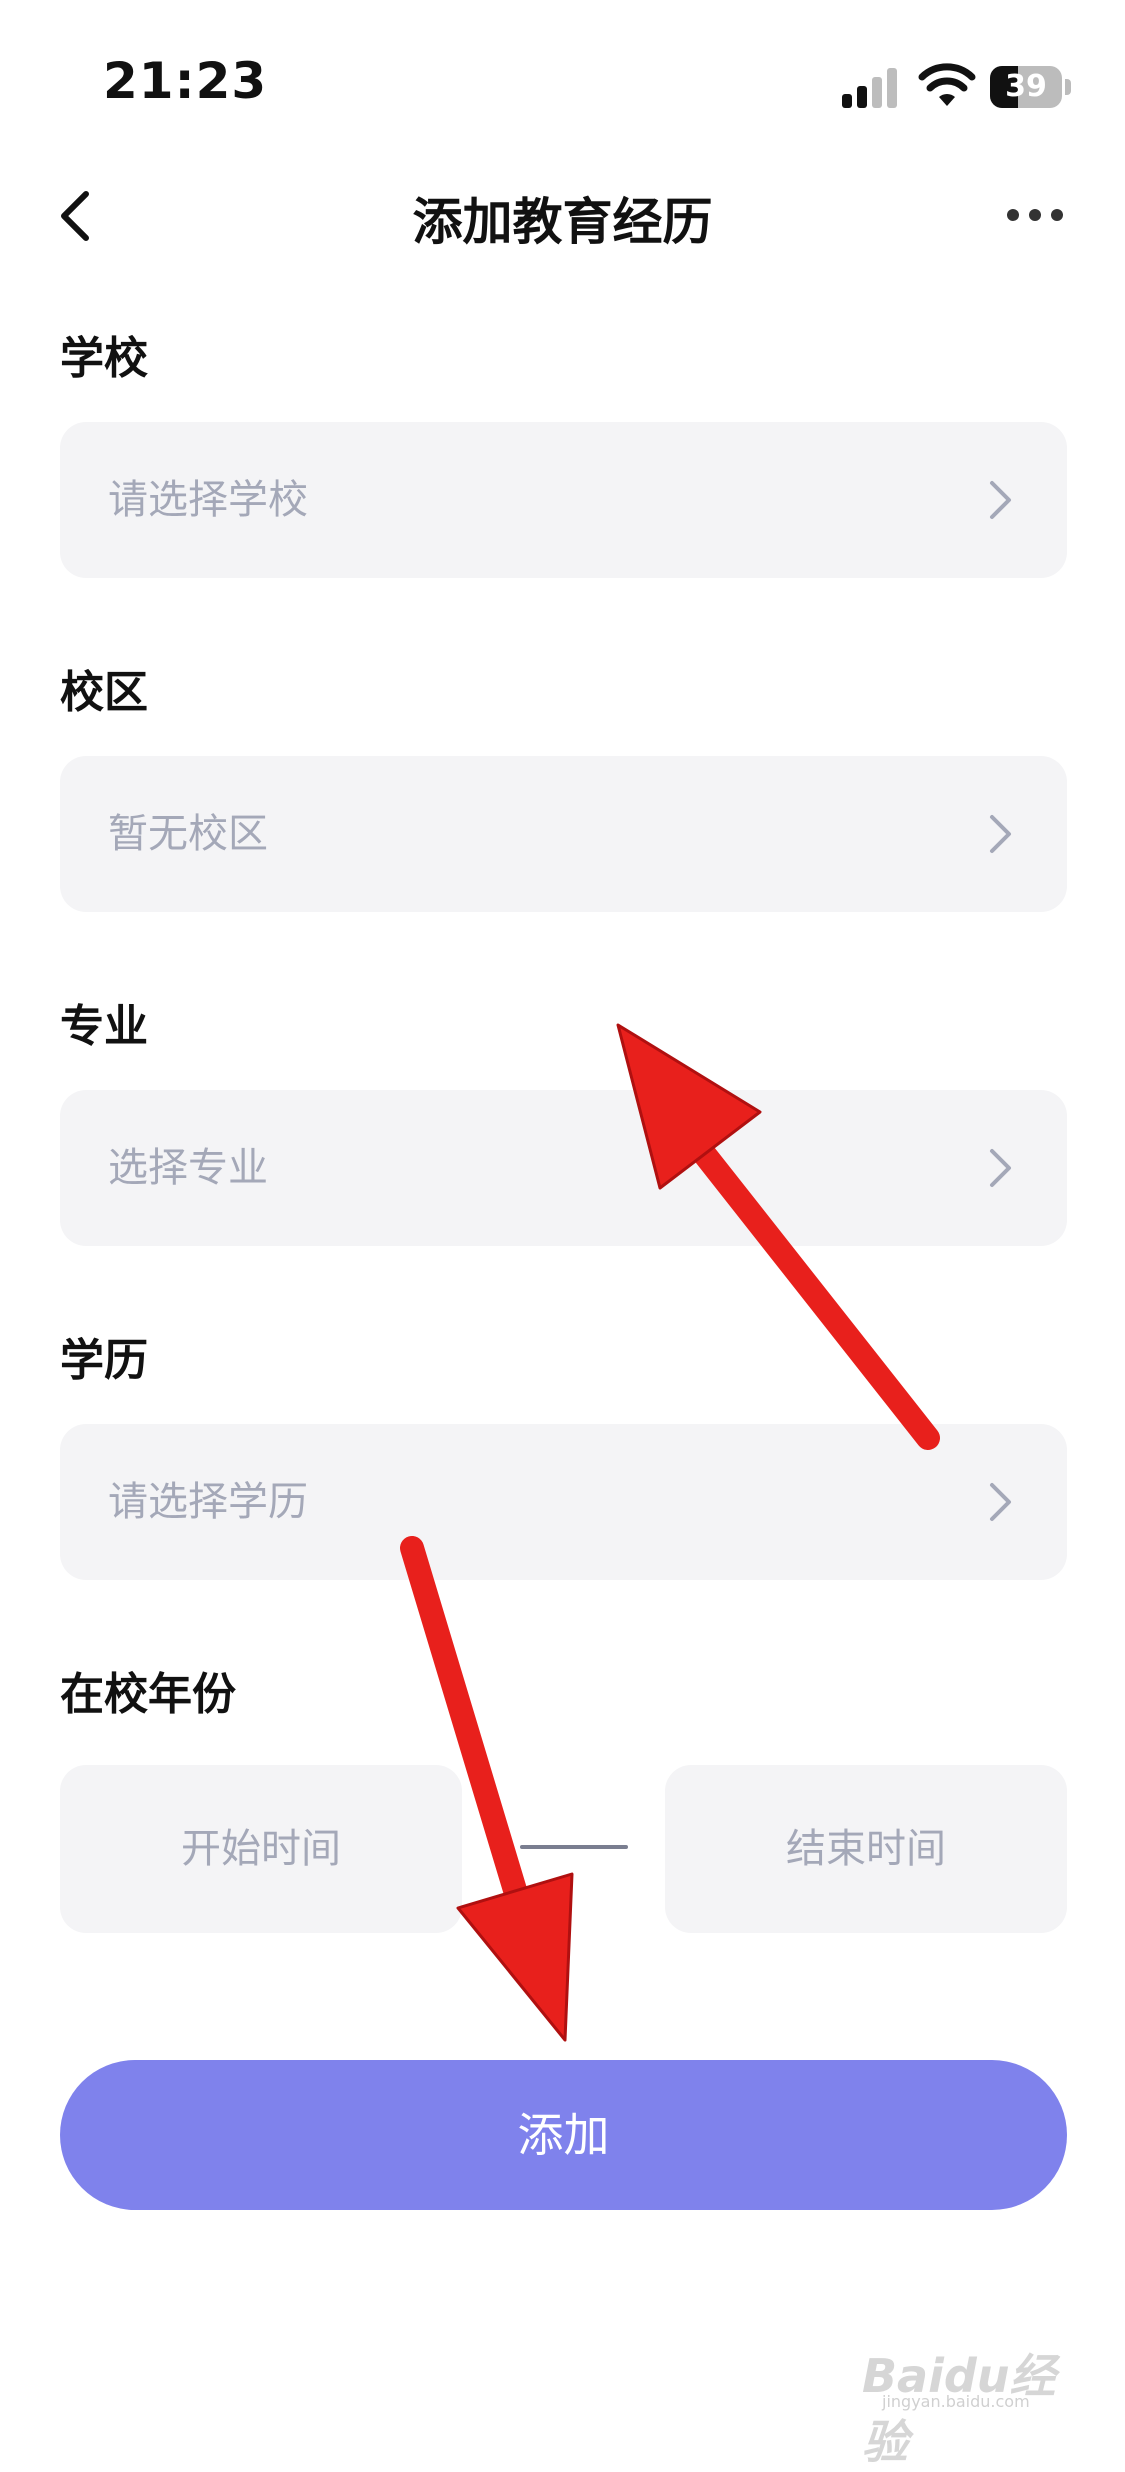 The image size is (1125, 2472). Describe the element at coordinates (574, 1847) in the screenshot. I see `range-divider` at that location.